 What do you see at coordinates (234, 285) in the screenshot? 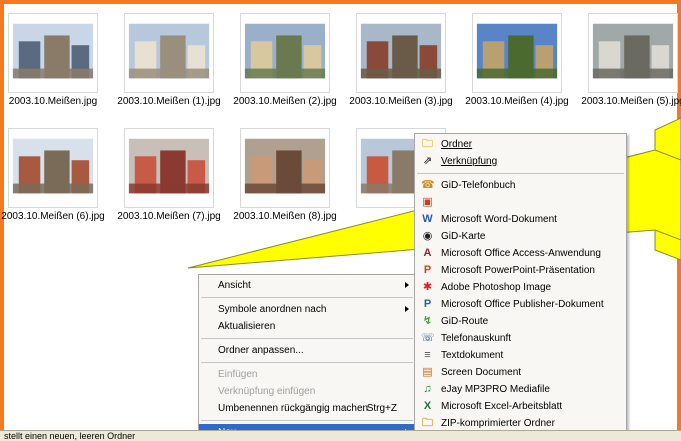
I see `menu-item-label: Ansicht` at bounding box center [234, 285].